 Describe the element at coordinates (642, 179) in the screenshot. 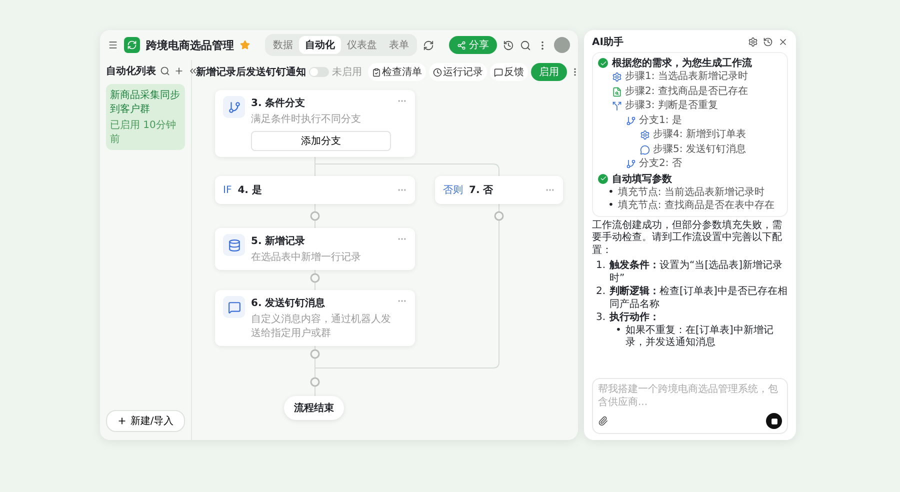

I see `params-title: 自动填写参数` at that location.